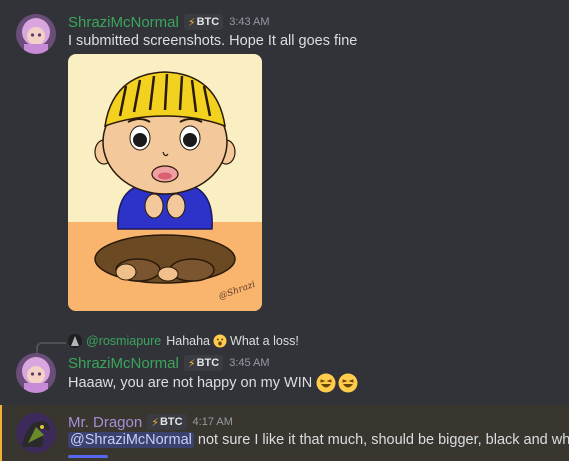 The height and width of the screenshot is (461, 569). What do you see at coordinates (188, 341) in the screenshot?
I see `reply-text-before: Hahaha` at bounding box center [188, 341].